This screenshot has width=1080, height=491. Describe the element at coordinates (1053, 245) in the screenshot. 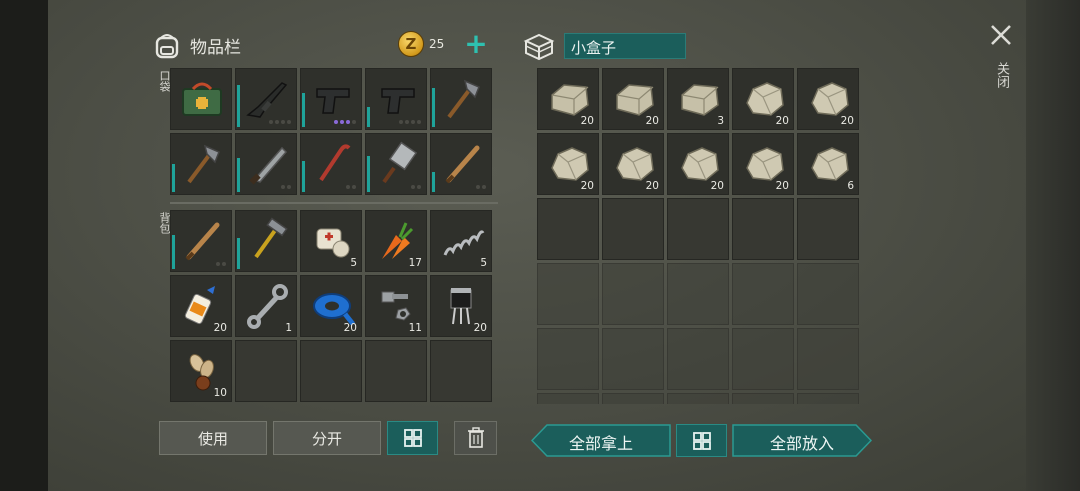

I see `screen-edge-right` at that location.